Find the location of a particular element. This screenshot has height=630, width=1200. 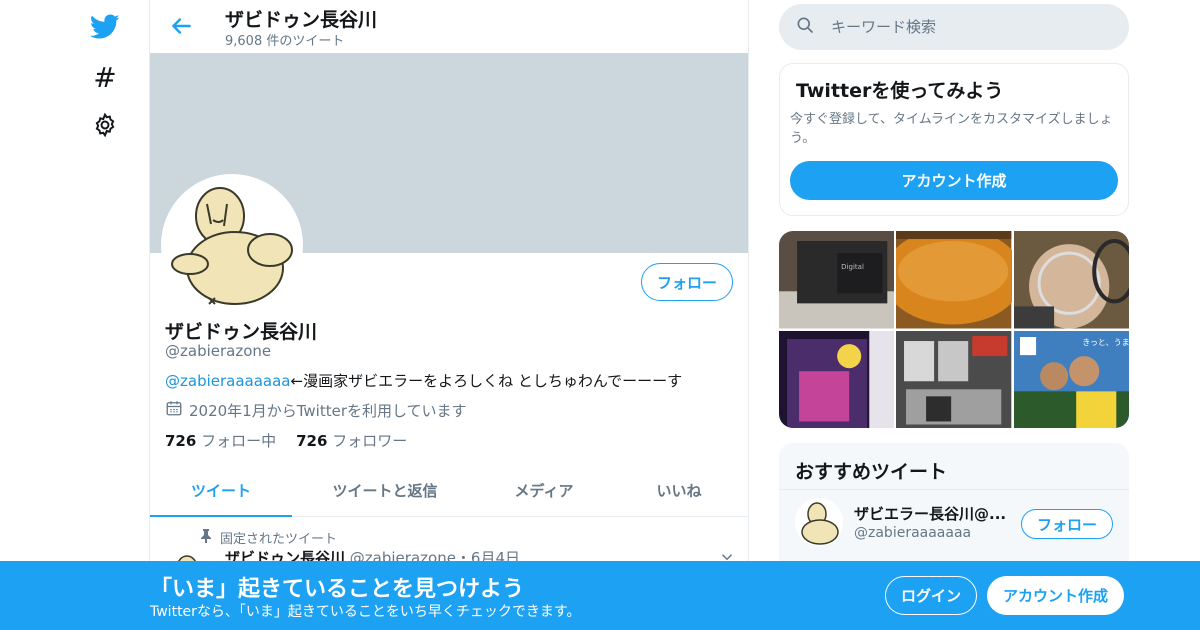

profile-tabs: ツイート ツイートと返信 メディア いいね is located at coordinates (449, 491).